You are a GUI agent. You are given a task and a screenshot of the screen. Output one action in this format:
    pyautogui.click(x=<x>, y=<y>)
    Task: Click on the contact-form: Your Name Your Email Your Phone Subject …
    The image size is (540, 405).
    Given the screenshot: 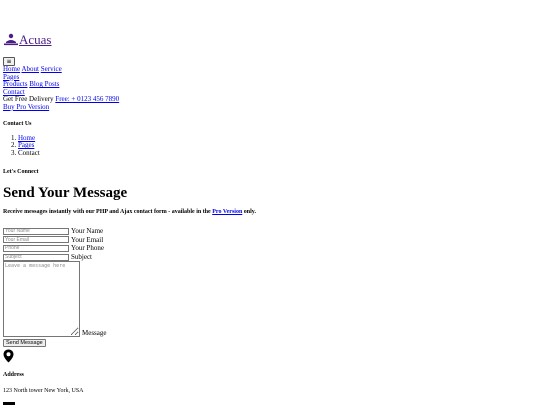 What is the action you would take?
    pyautogui.click(x=55, y=287)
    